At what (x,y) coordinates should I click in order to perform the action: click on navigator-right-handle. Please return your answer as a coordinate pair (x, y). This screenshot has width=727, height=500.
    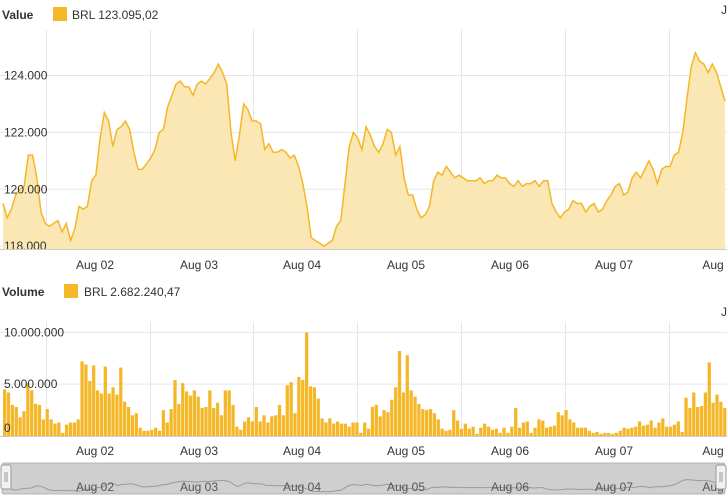
    Looking at the image, I should click on (721, 477).